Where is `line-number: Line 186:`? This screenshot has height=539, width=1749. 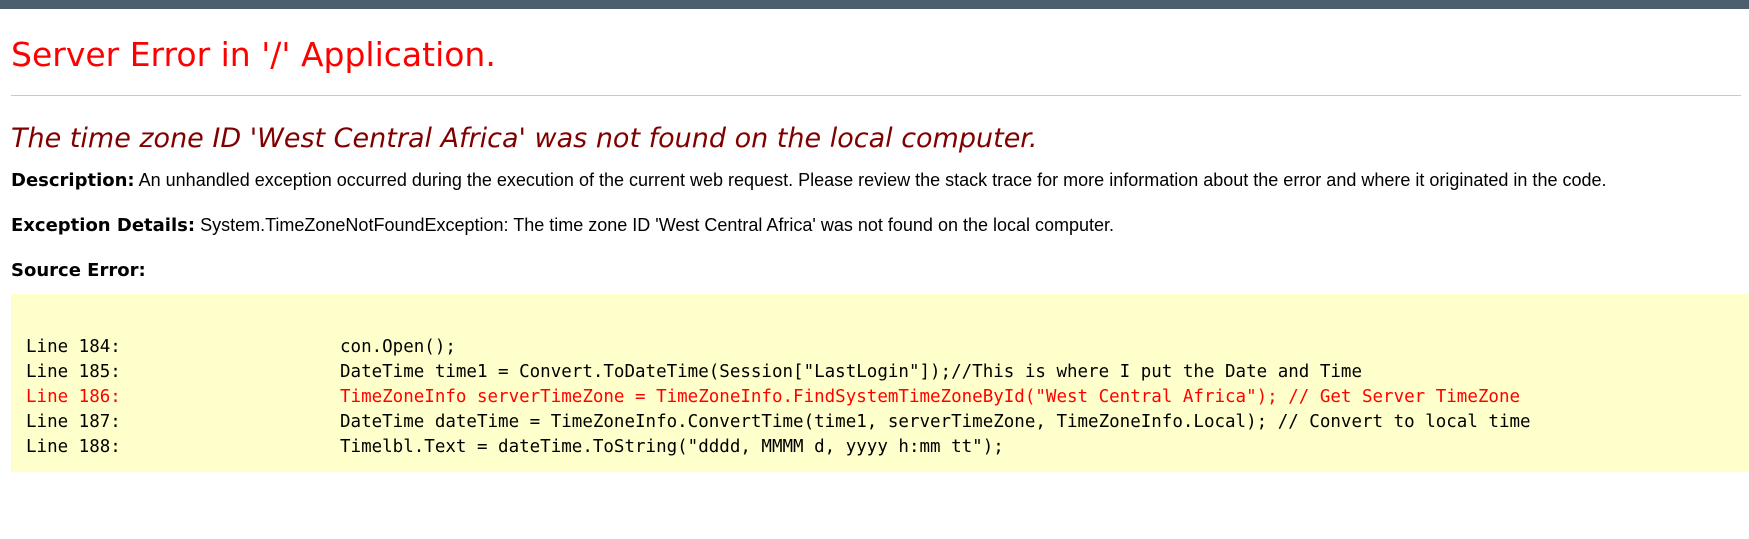
line-number: Line 186: is located at coordinates (73, 397).